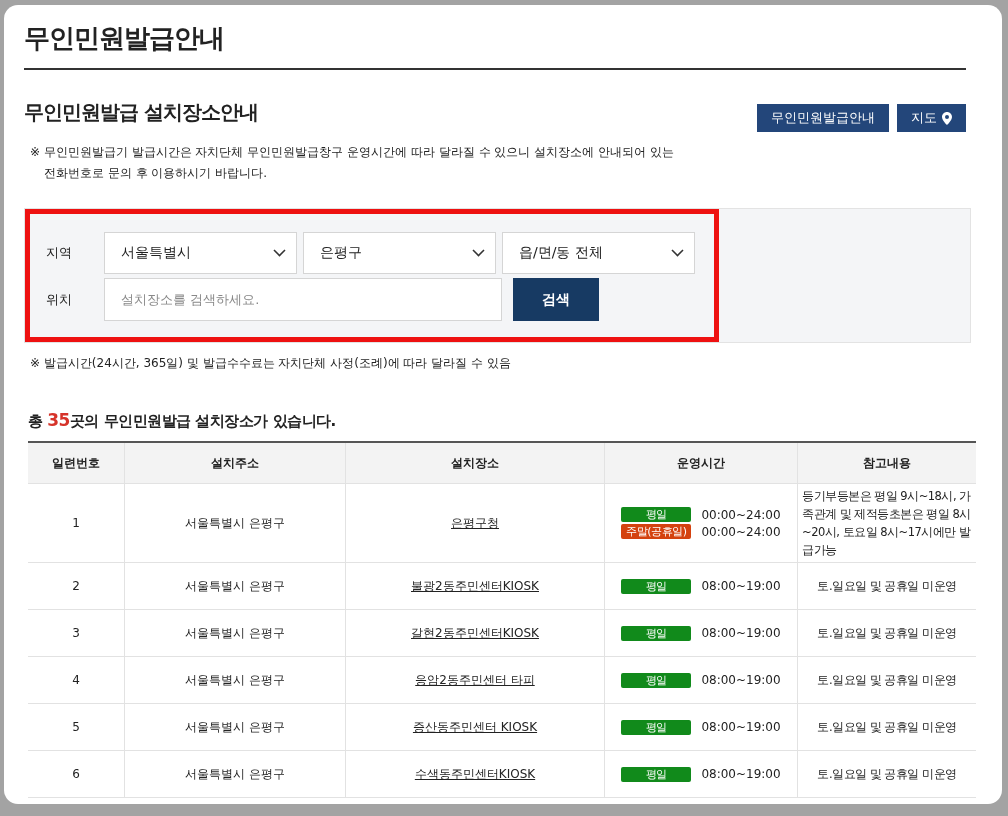  I want to click on place-link: 불광2동주민센터KIOSK, so click(475, 586).